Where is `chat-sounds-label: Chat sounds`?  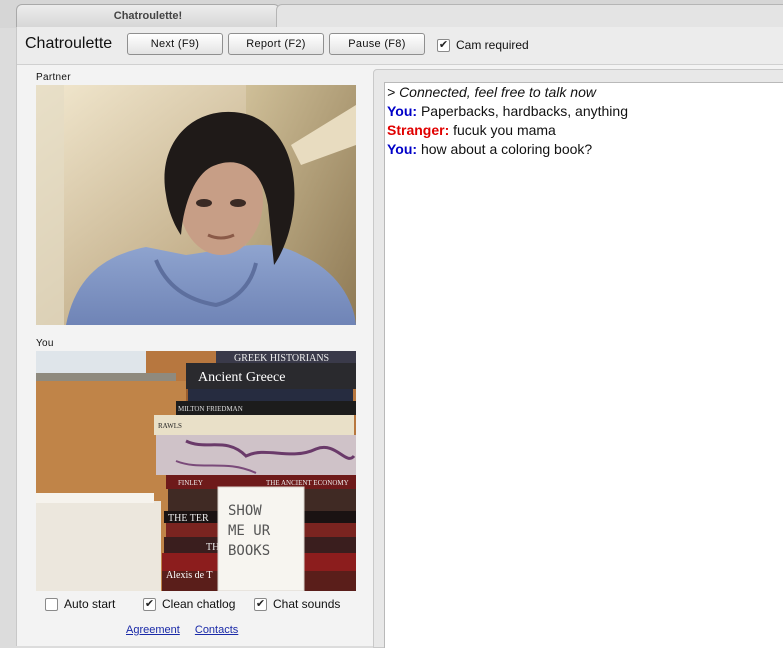
chat-sounds-label: Chat sounds is located at coordinates (307, 604).